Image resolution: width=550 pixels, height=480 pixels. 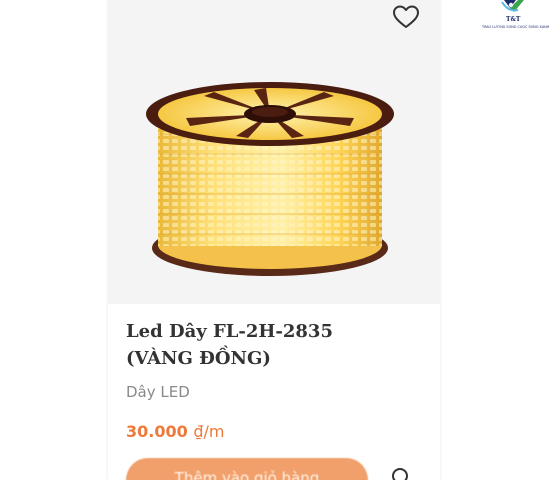 I want to click on price-unit: ₫/m, so click(x=209, y=431).